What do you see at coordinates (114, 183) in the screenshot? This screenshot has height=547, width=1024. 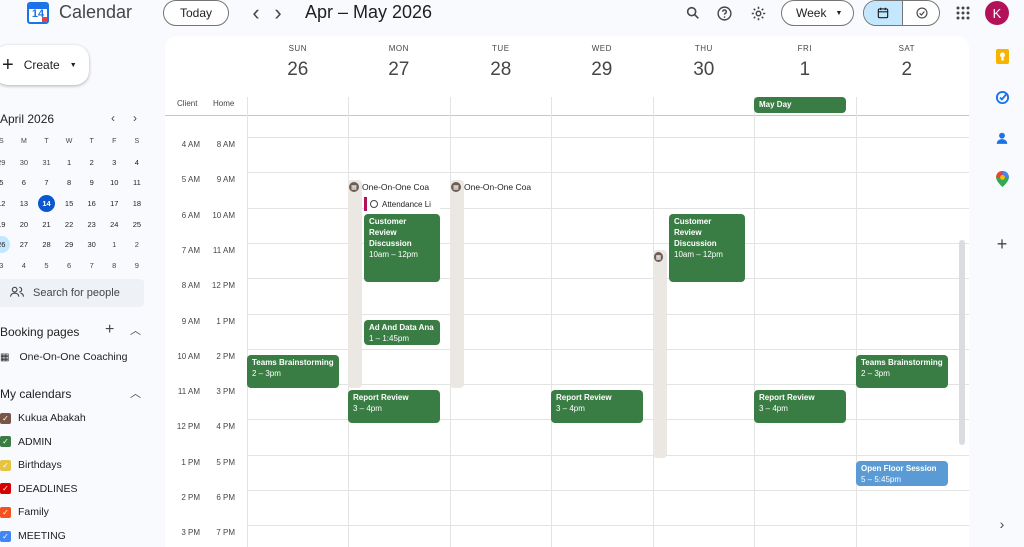 I see `mini-day: 10` at bounding box center [114, 183].